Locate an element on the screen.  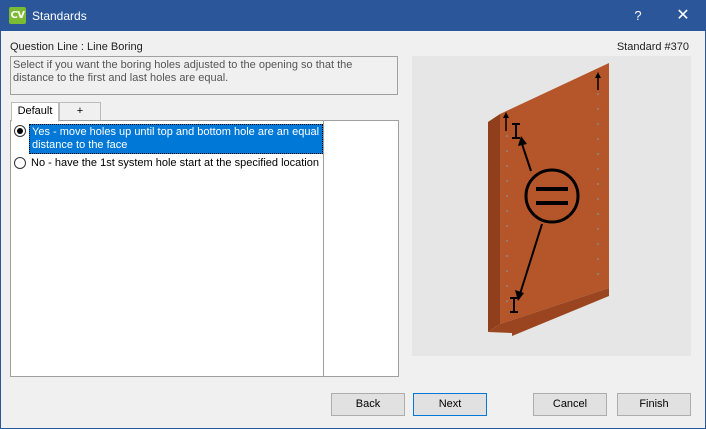
radio-no is located at coordinates (20, 163).